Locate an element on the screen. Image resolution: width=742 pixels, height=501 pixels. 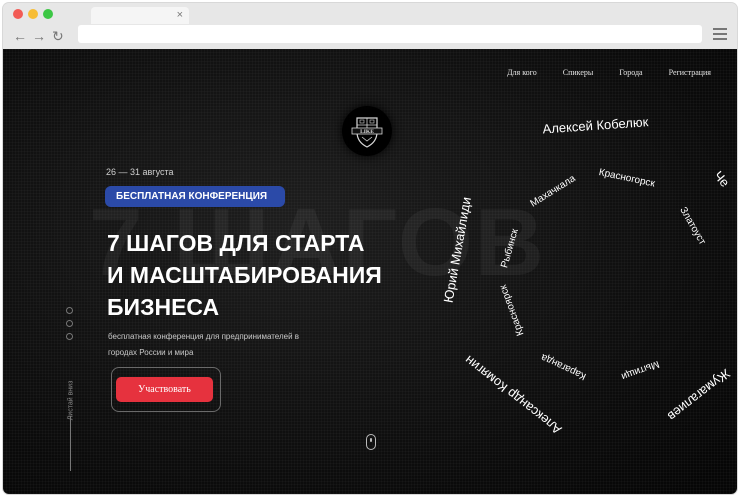
speaker-name: Юрий Михайлиди is located at coordinates (457, 250).